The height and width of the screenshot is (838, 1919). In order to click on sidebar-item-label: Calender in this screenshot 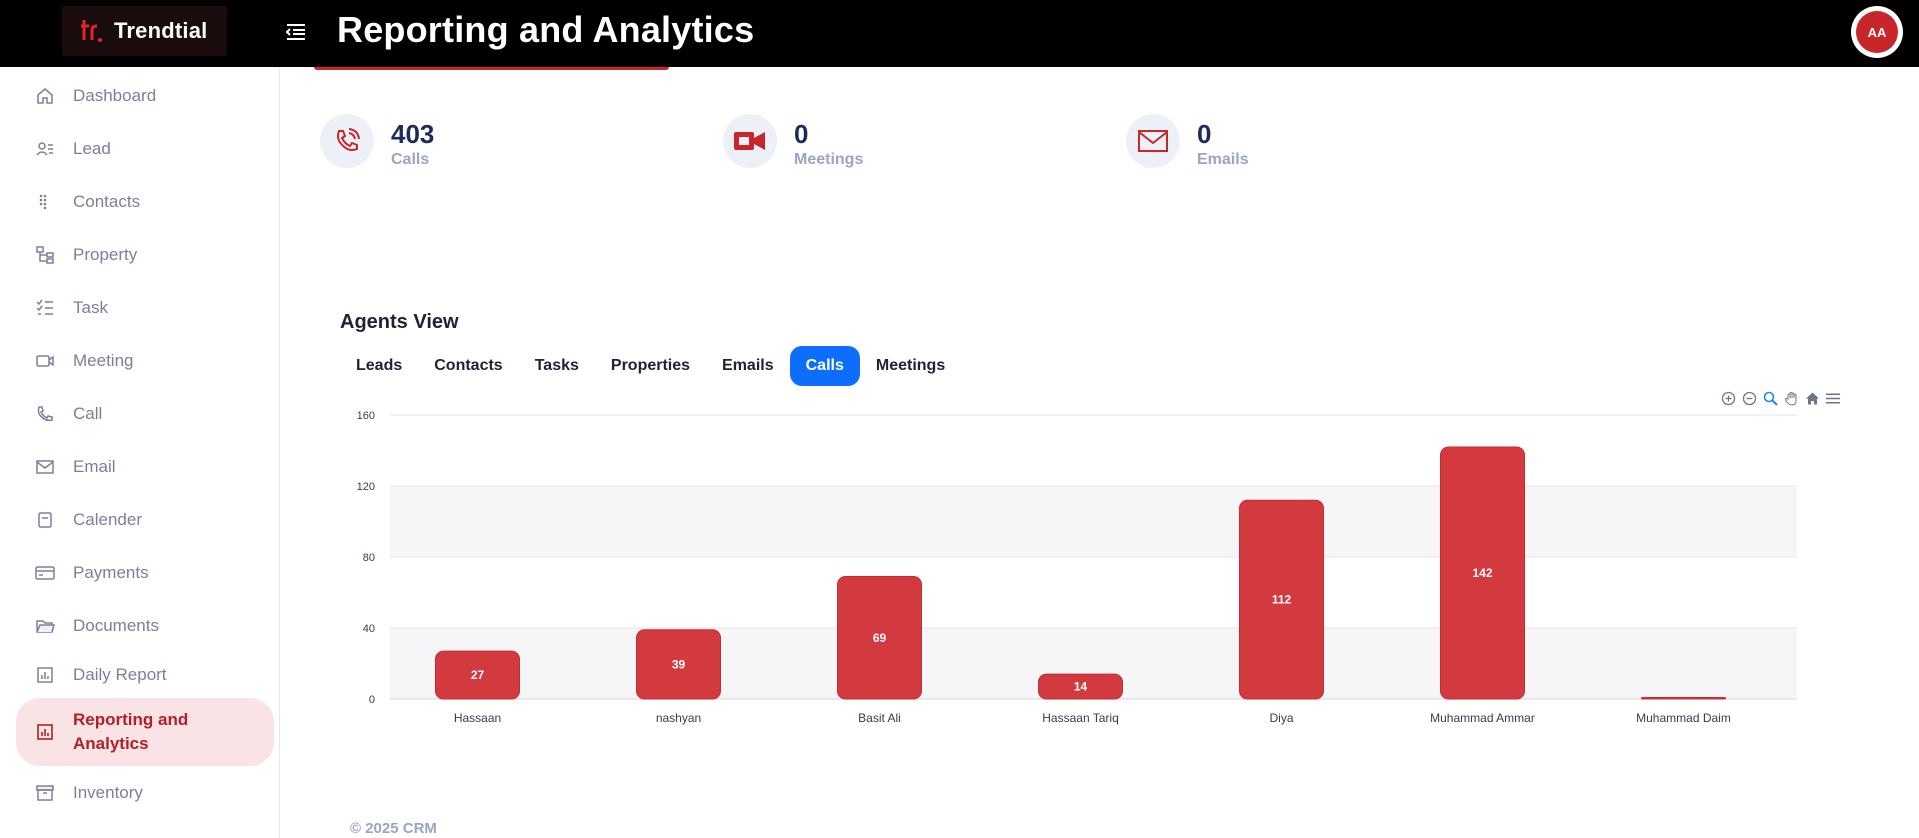, I will do `click(107, 519)`.